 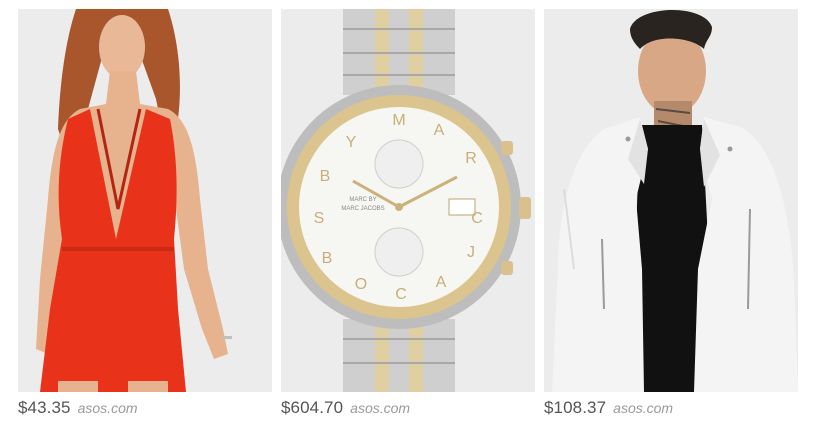 I want to click on watch-brand-line1: MARC BY, so click(x=362, y=200).